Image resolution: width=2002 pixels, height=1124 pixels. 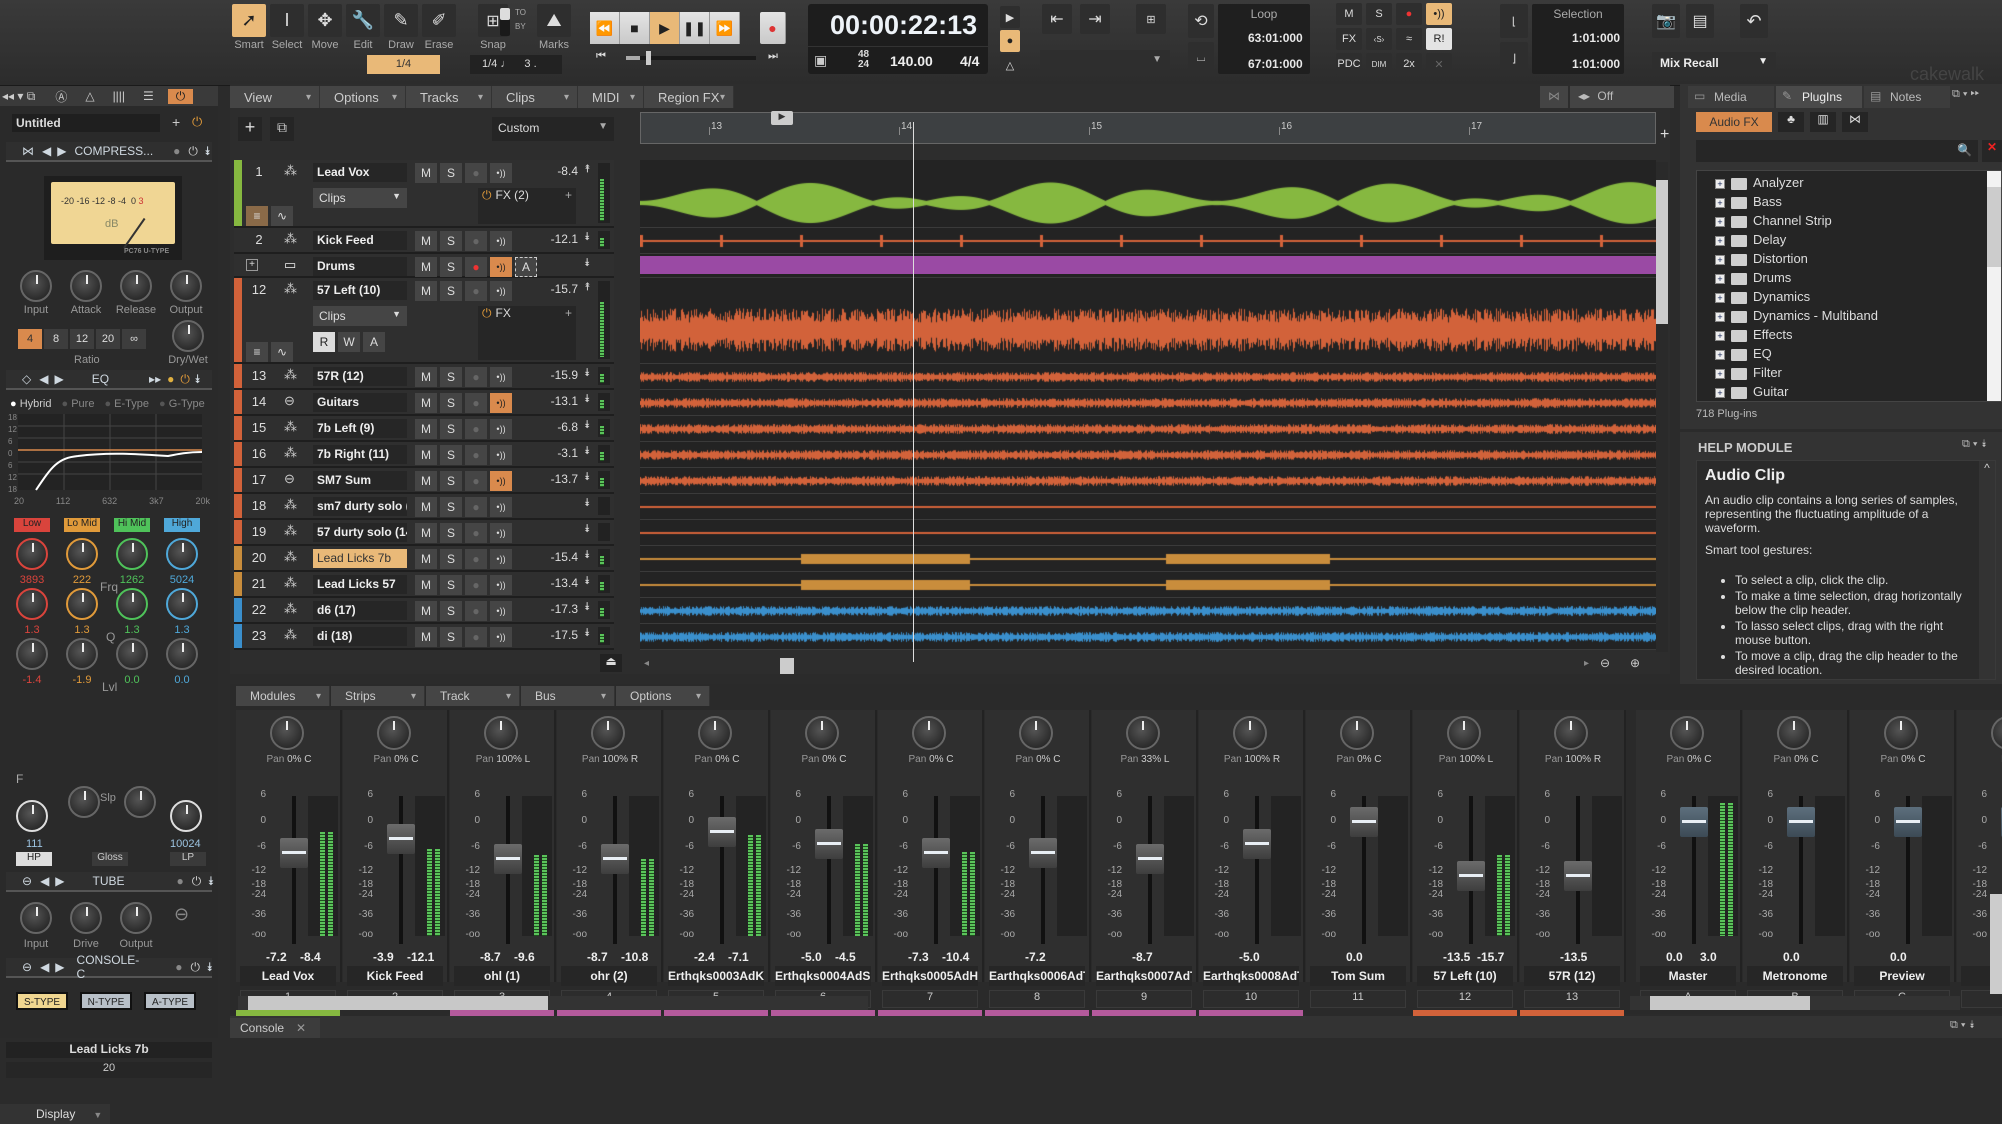 I want to click on strip-name: 57R (12), so click(x=1572, y=976).